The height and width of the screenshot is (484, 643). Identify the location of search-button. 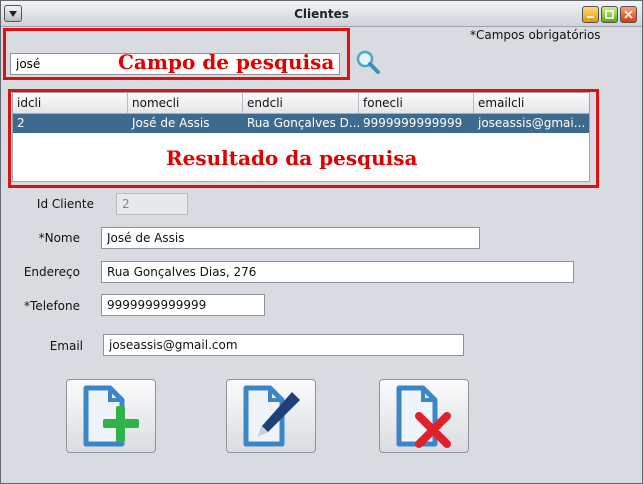
(368, 62).